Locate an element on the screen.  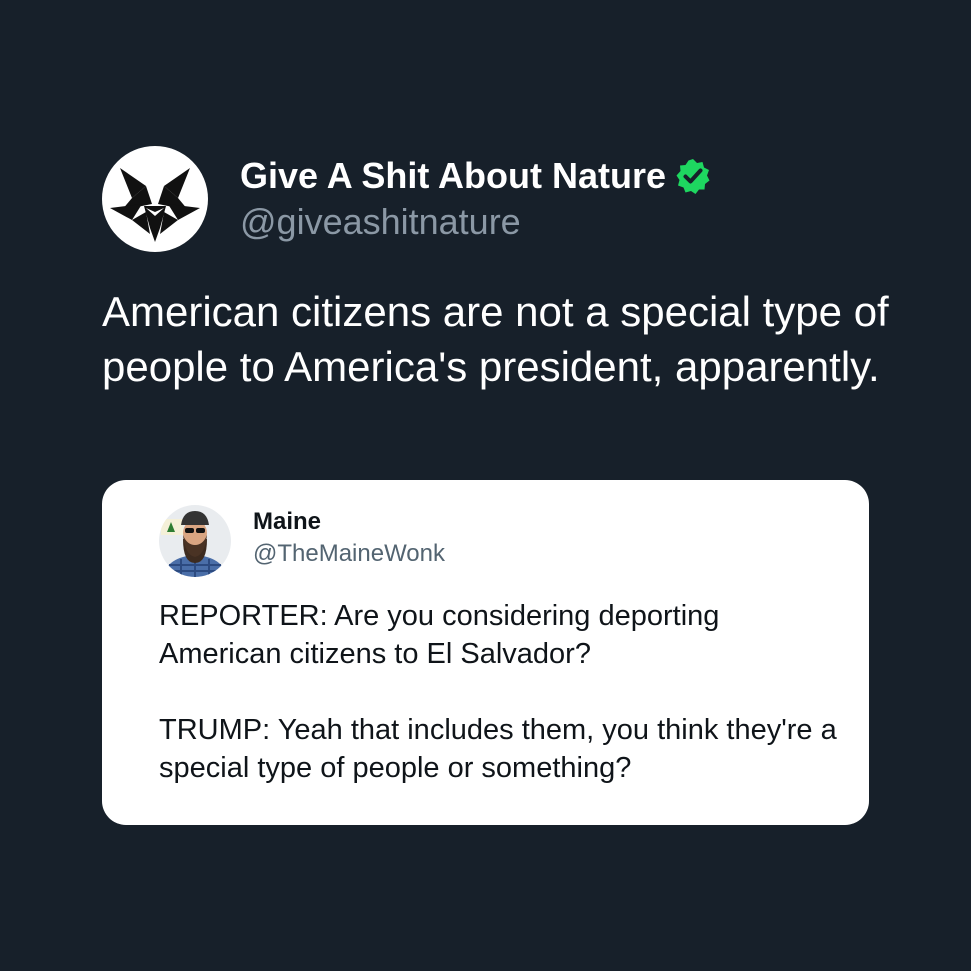
quoted-tweet-header: Maine @TheMaineWonk is located at coordinates (302, 541).